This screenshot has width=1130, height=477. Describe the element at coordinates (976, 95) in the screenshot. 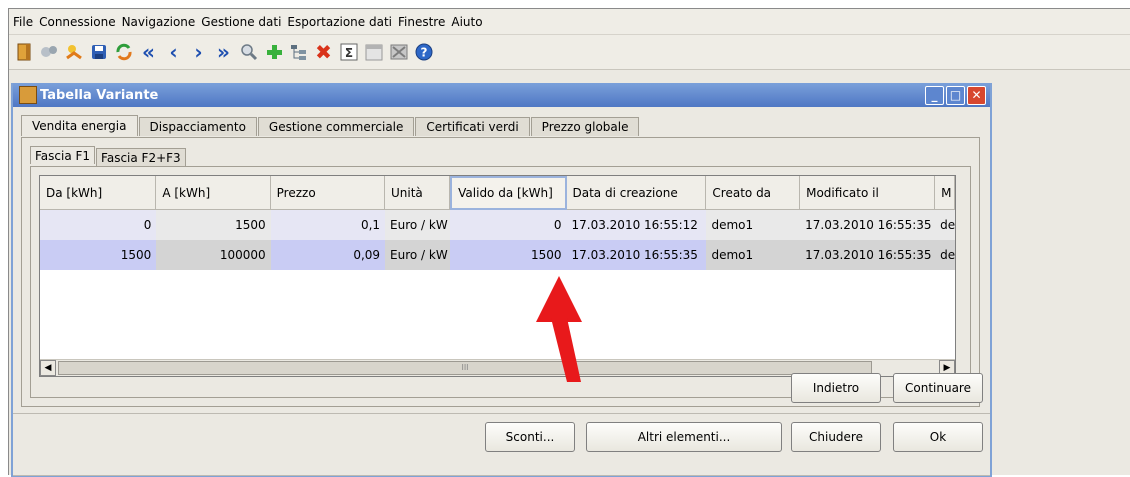

I see `close-window-button: ✕` at that location.